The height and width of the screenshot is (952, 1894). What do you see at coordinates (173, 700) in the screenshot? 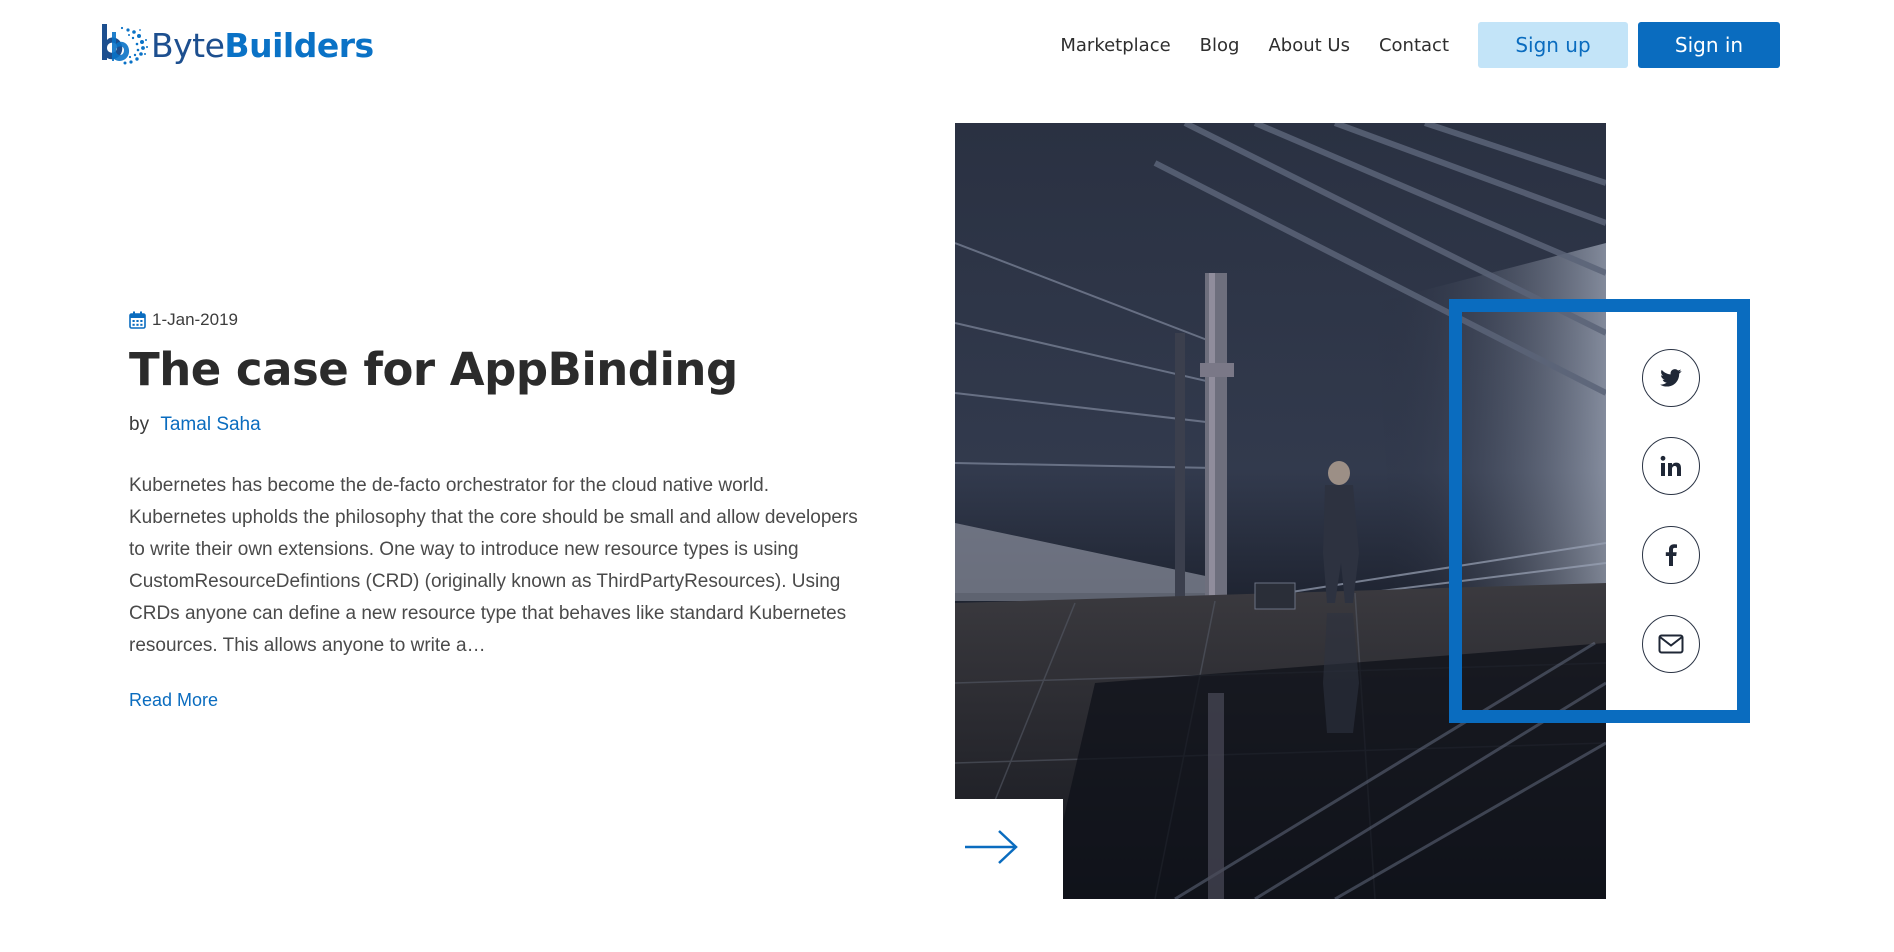
I see `read-more-link: Read More` at bounding box center [173, 700].